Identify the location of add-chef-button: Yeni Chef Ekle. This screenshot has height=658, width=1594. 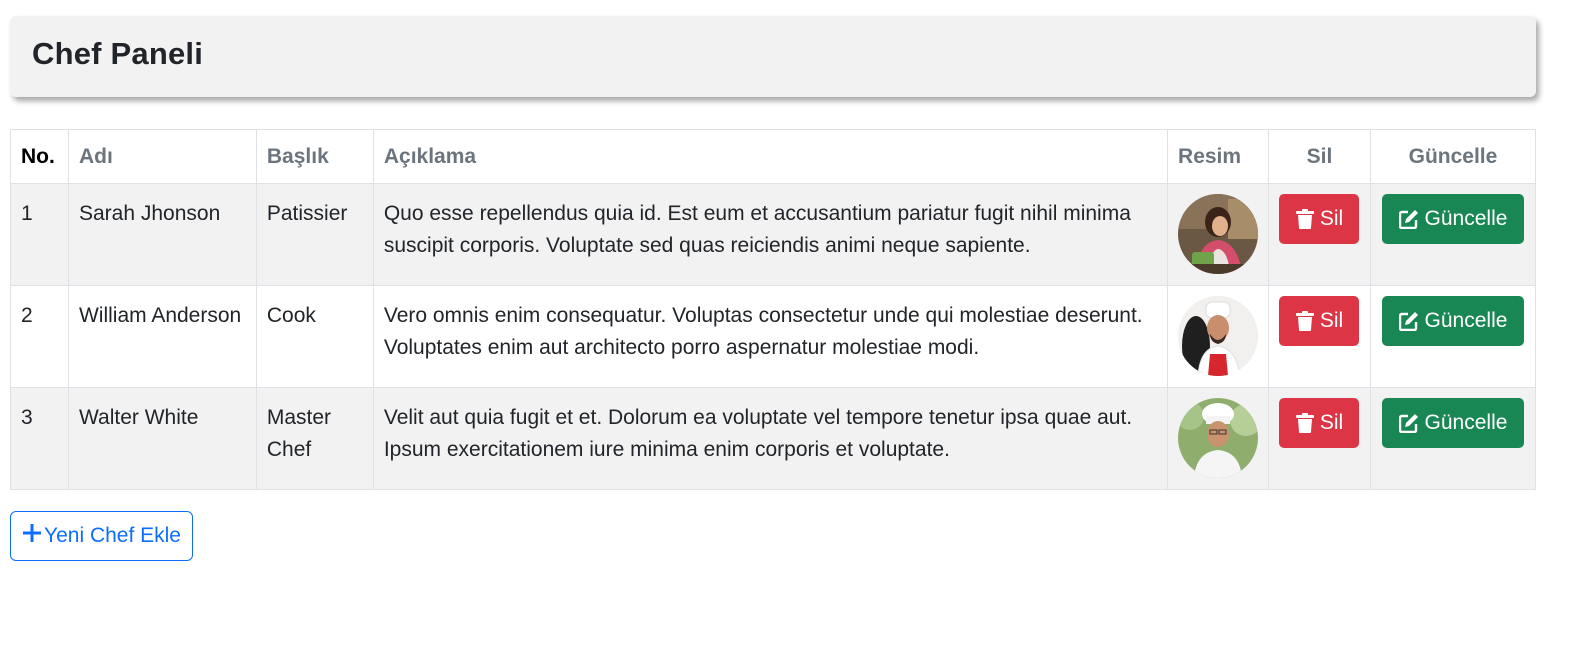
(101, 536).